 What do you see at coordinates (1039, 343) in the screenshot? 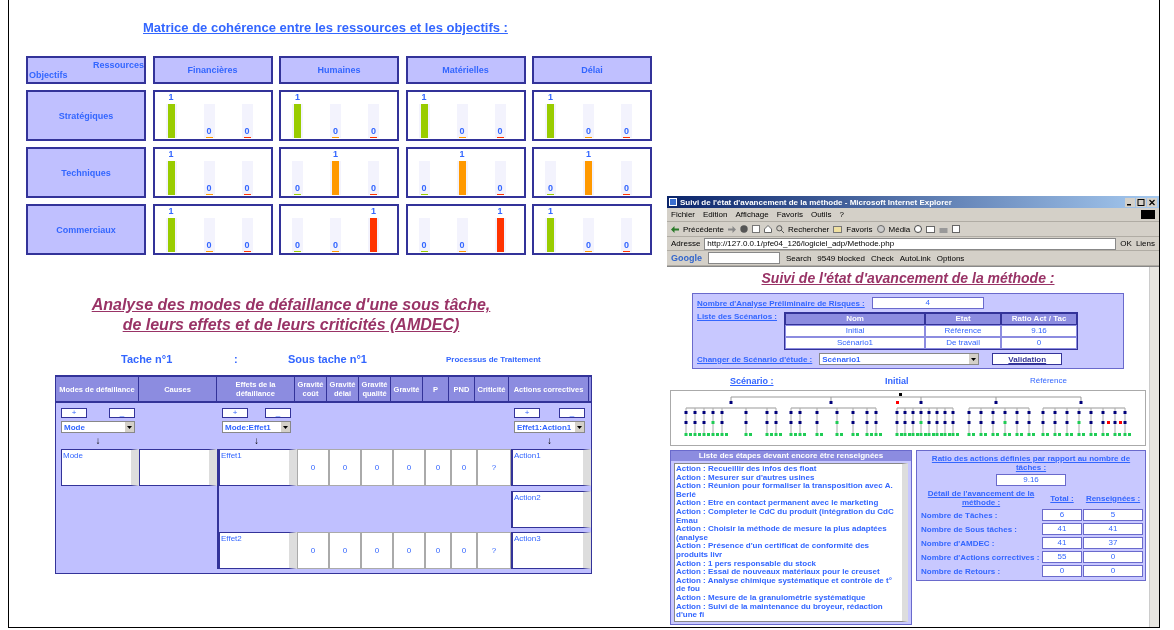
I see `table-cell: 0` at bounding box center [1039, 343].